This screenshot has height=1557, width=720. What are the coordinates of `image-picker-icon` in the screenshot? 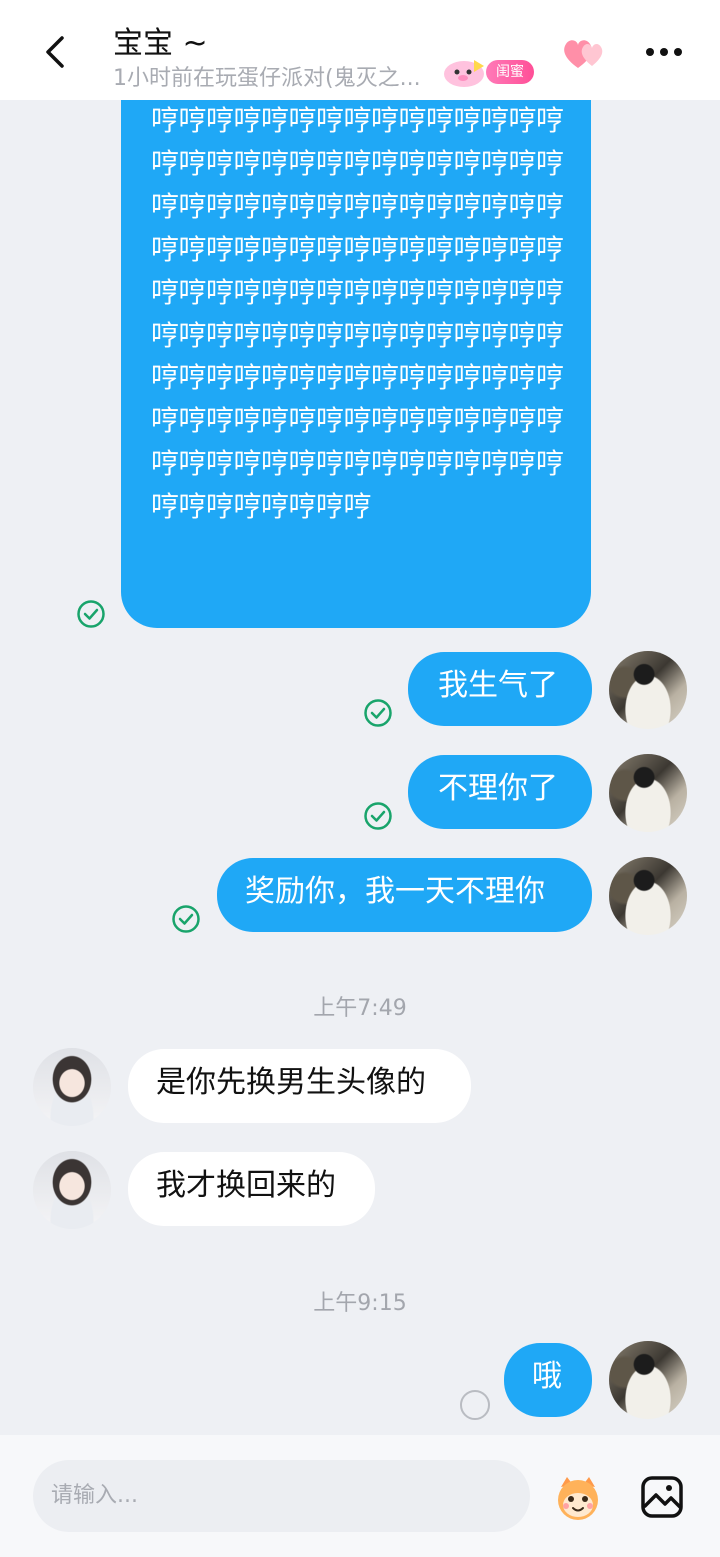 It's located at (662, 1497).